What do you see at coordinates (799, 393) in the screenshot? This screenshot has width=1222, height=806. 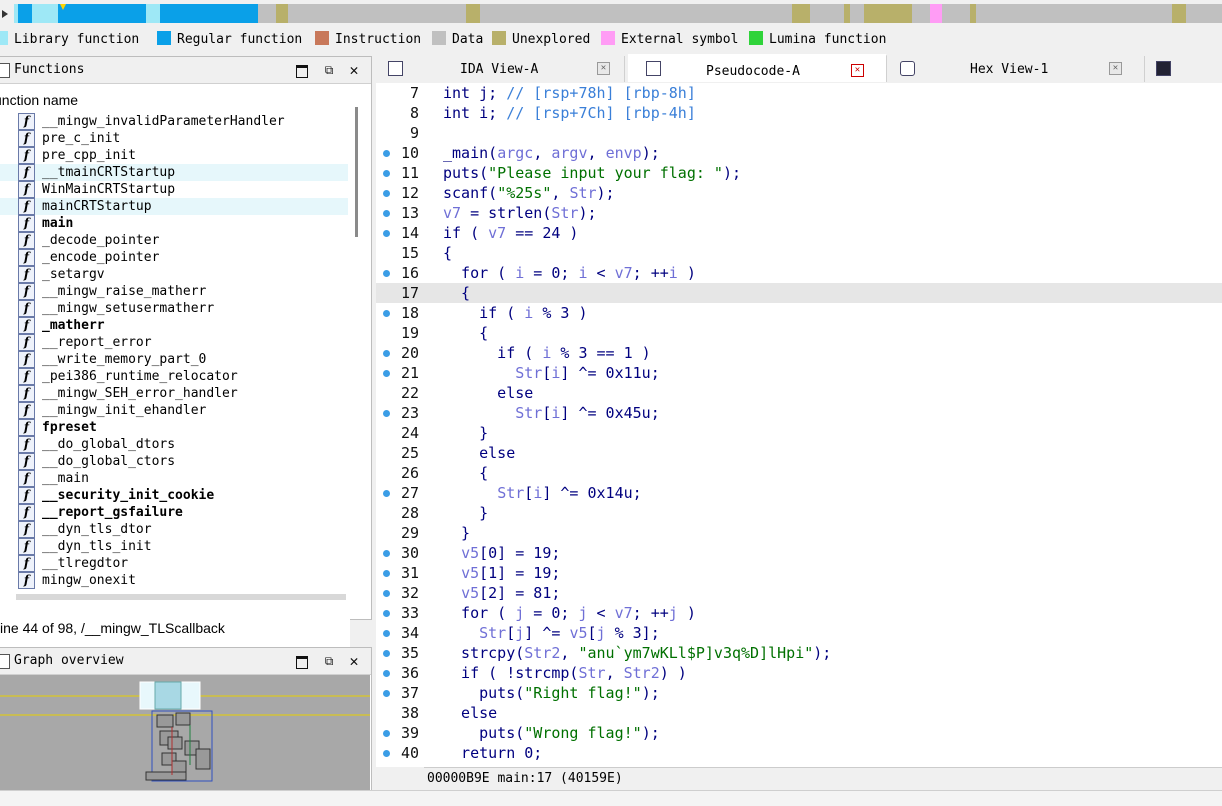 I see `code-line: 22 else` at bounding box center [799, 393].